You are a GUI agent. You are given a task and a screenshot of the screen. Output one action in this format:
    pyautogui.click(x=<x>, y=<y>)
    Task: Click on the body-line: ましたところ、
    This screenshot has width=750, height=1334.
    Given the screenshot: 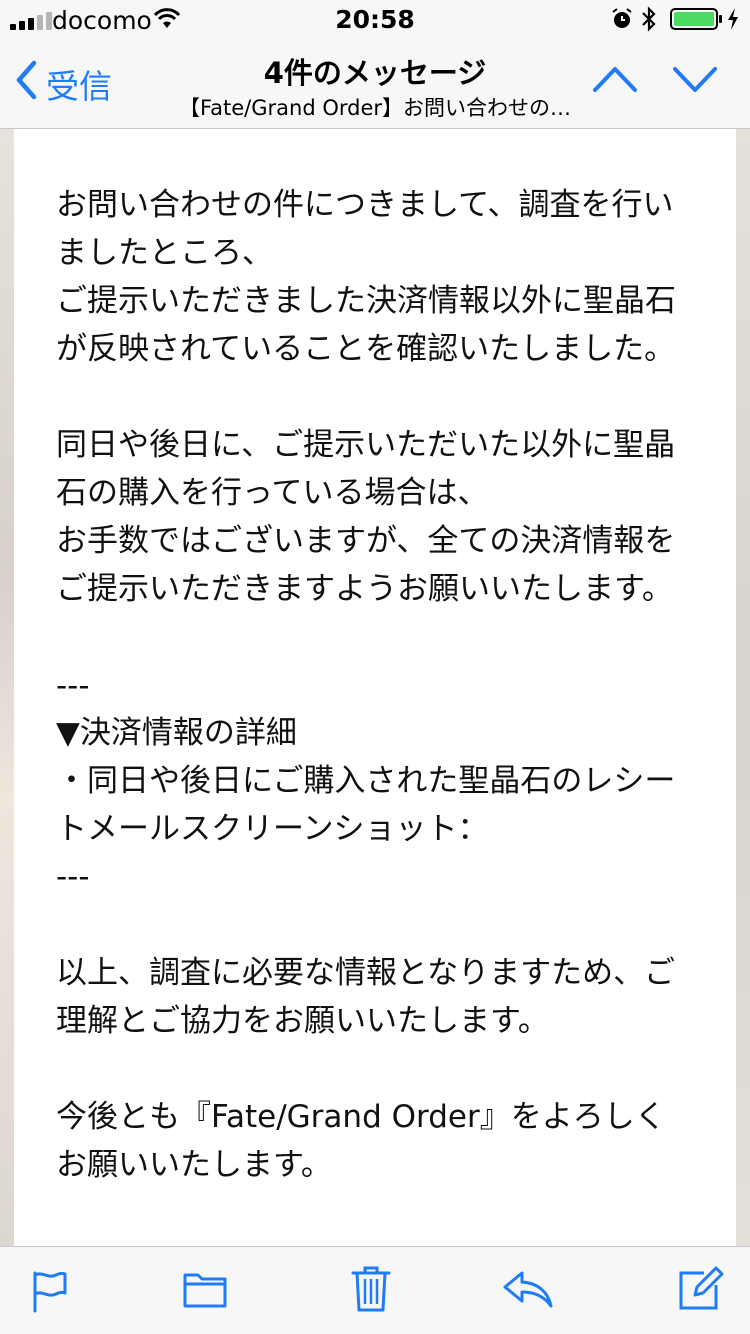 What is the action you would take?
    pyautogui.click(x=164, y=253)
    